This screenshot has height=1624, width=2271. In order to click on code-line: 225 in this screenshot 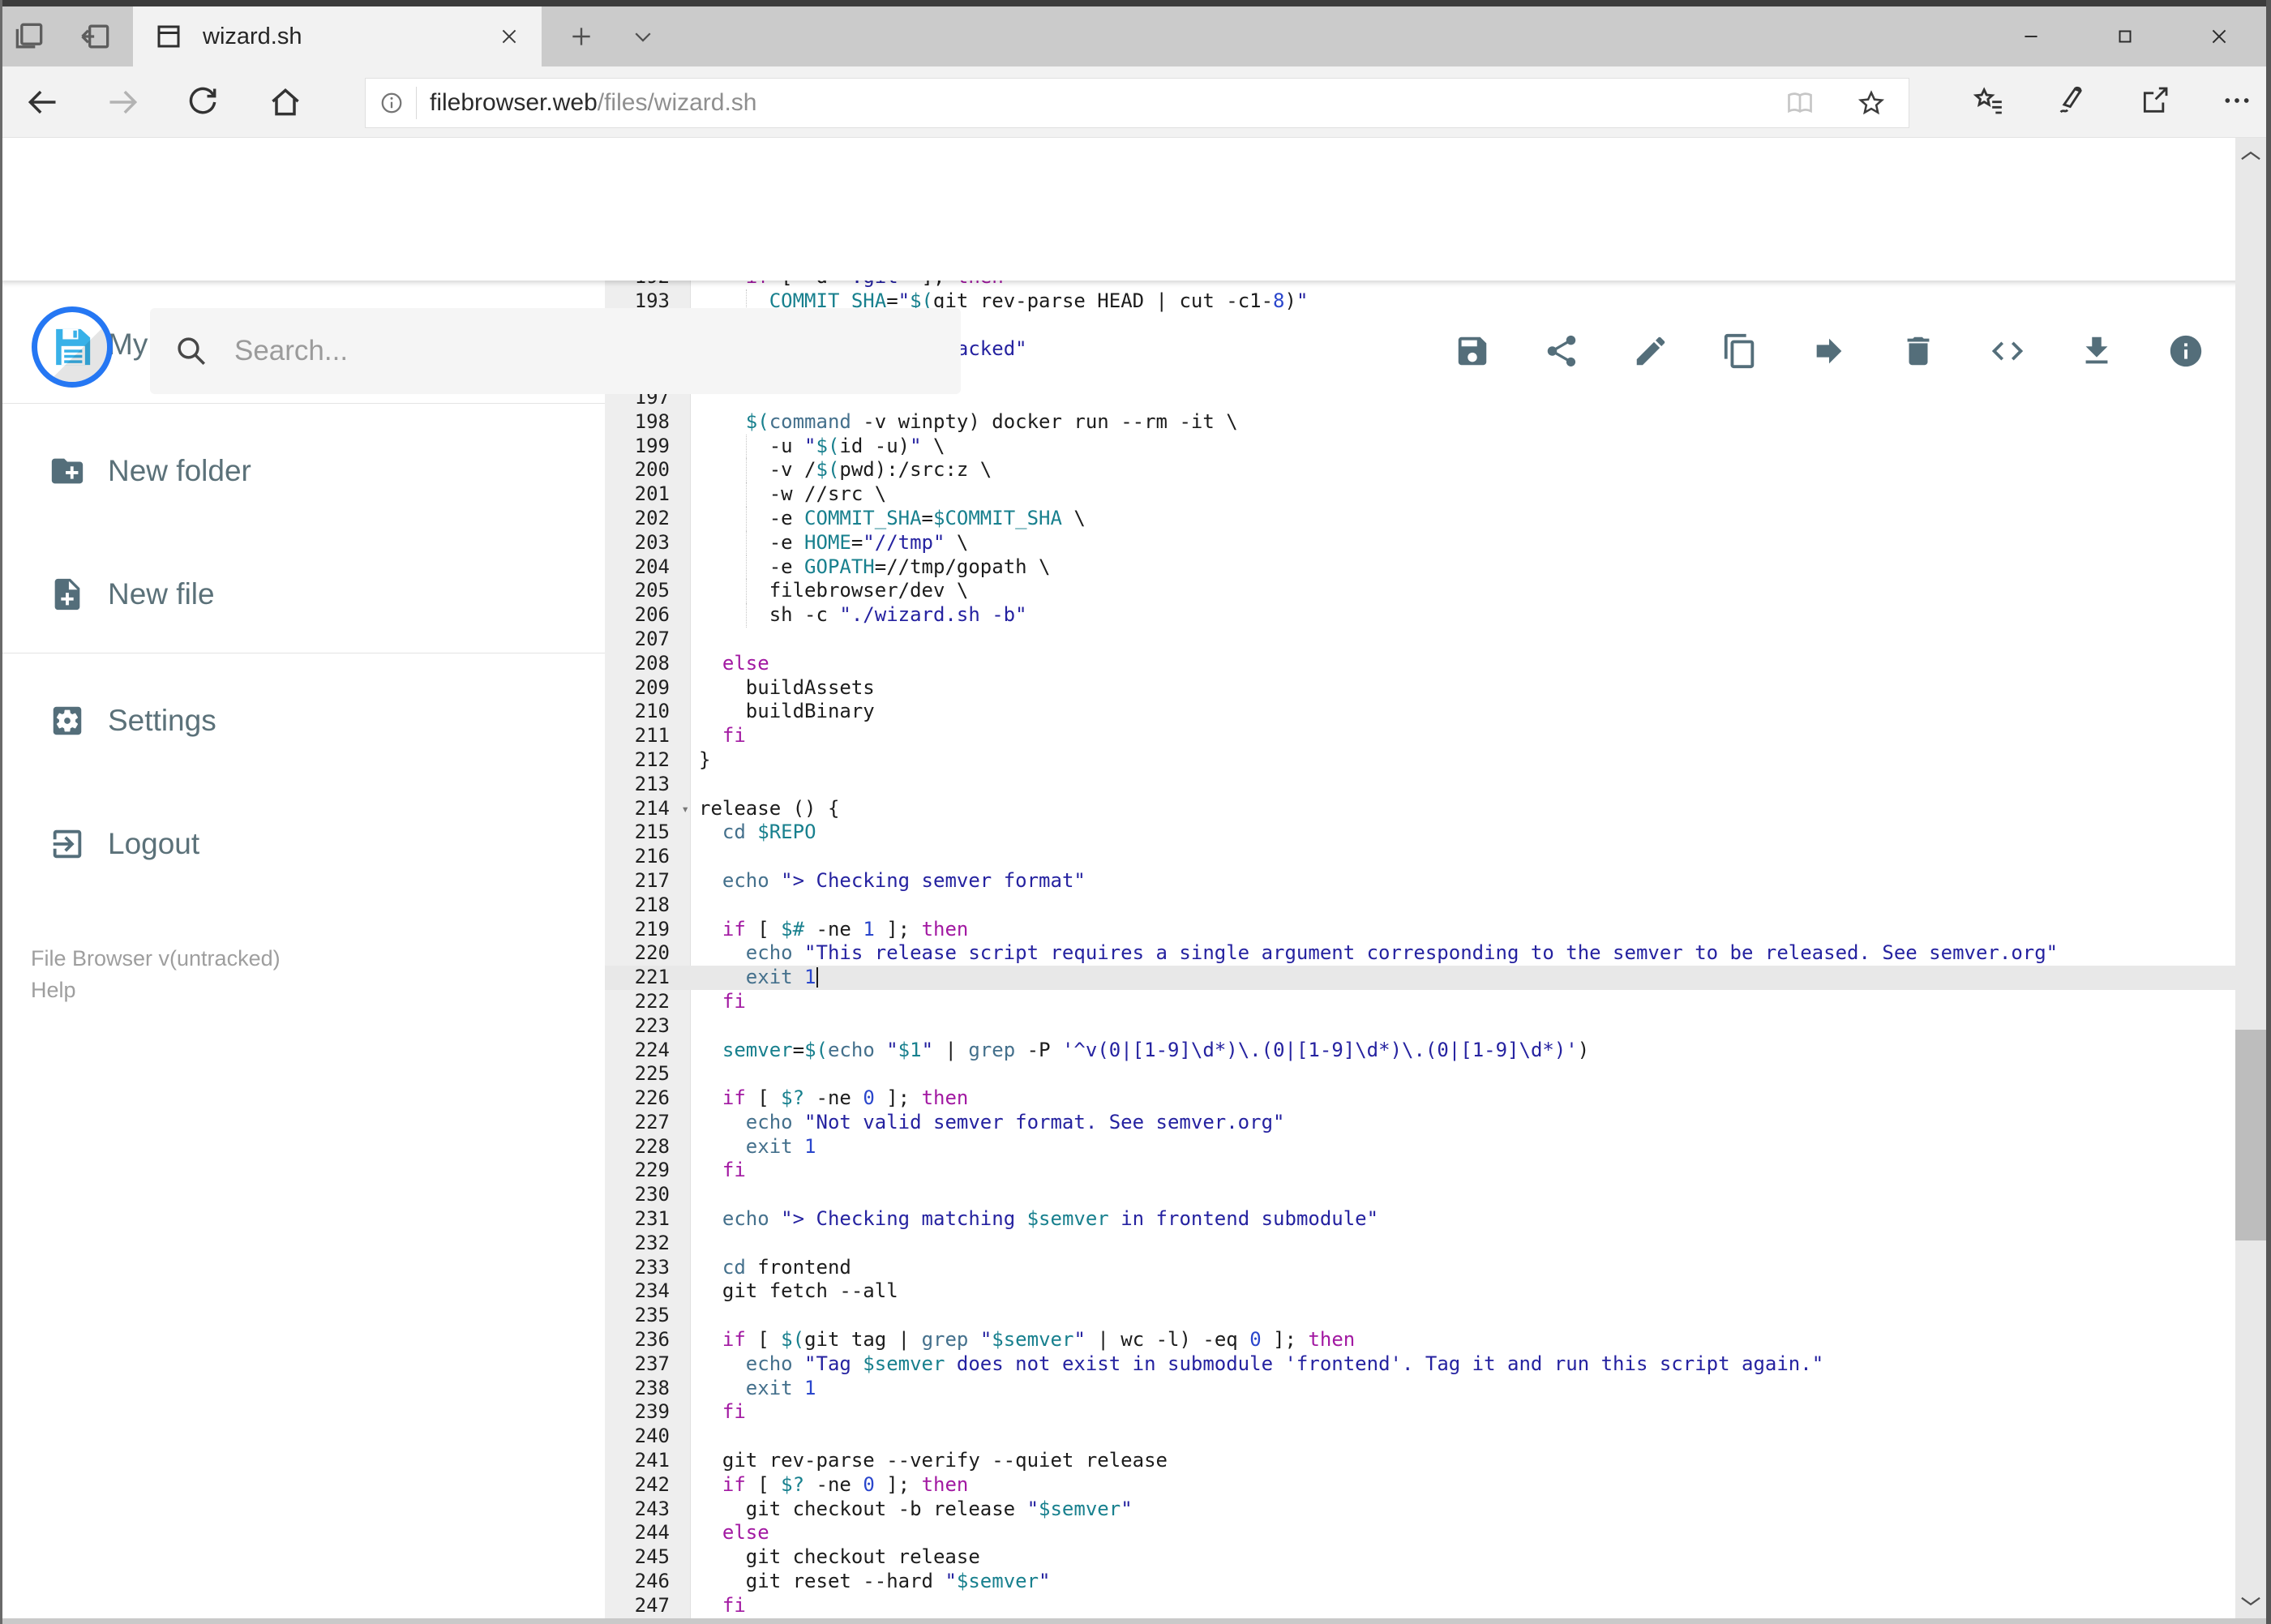, I will do `click(1420, 1074)`.